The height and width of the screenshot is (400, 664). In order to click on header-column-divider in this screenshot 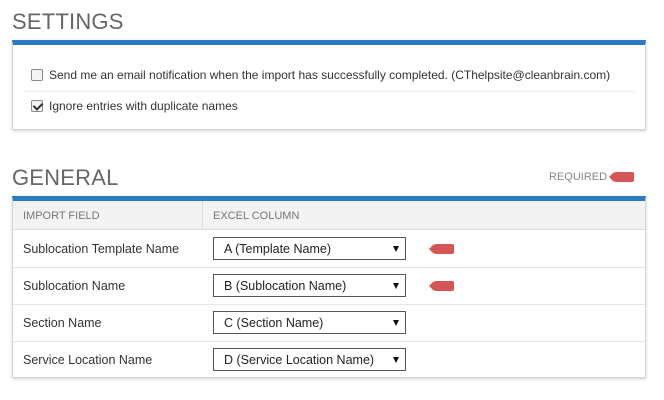, I will do `click(202, 215)`.